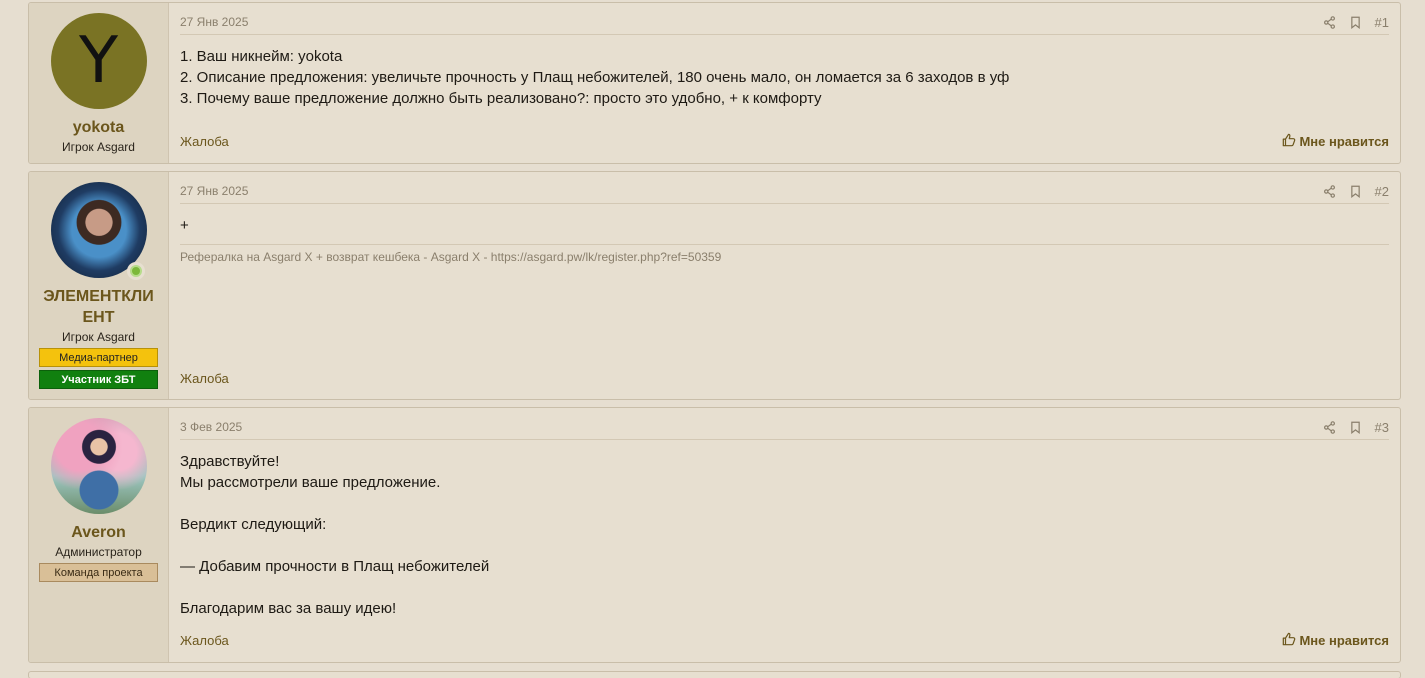  Describe the element at coordinates (714, 674) in the screenshot. I see `next-post-edge` at that location.